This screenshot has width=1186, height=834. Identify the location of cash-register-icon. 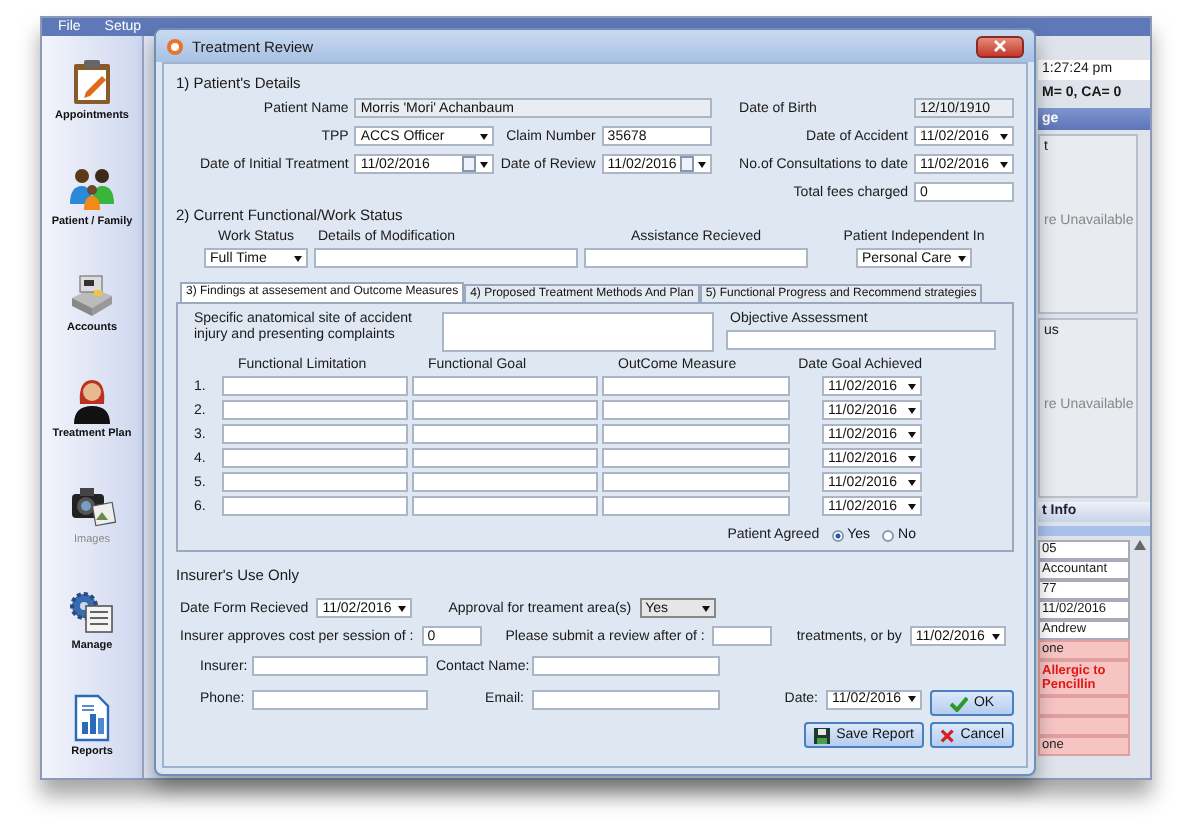
(92, 293).